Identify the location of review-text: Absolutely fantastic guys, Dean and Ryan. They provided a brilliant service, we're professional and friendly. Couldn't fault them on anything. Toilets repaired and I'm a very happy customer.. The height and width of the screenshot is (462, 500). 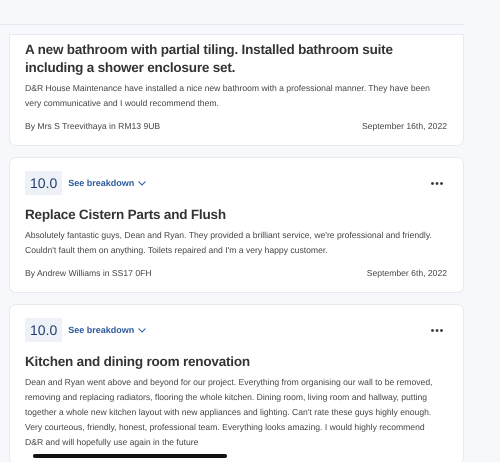
(229, 243).